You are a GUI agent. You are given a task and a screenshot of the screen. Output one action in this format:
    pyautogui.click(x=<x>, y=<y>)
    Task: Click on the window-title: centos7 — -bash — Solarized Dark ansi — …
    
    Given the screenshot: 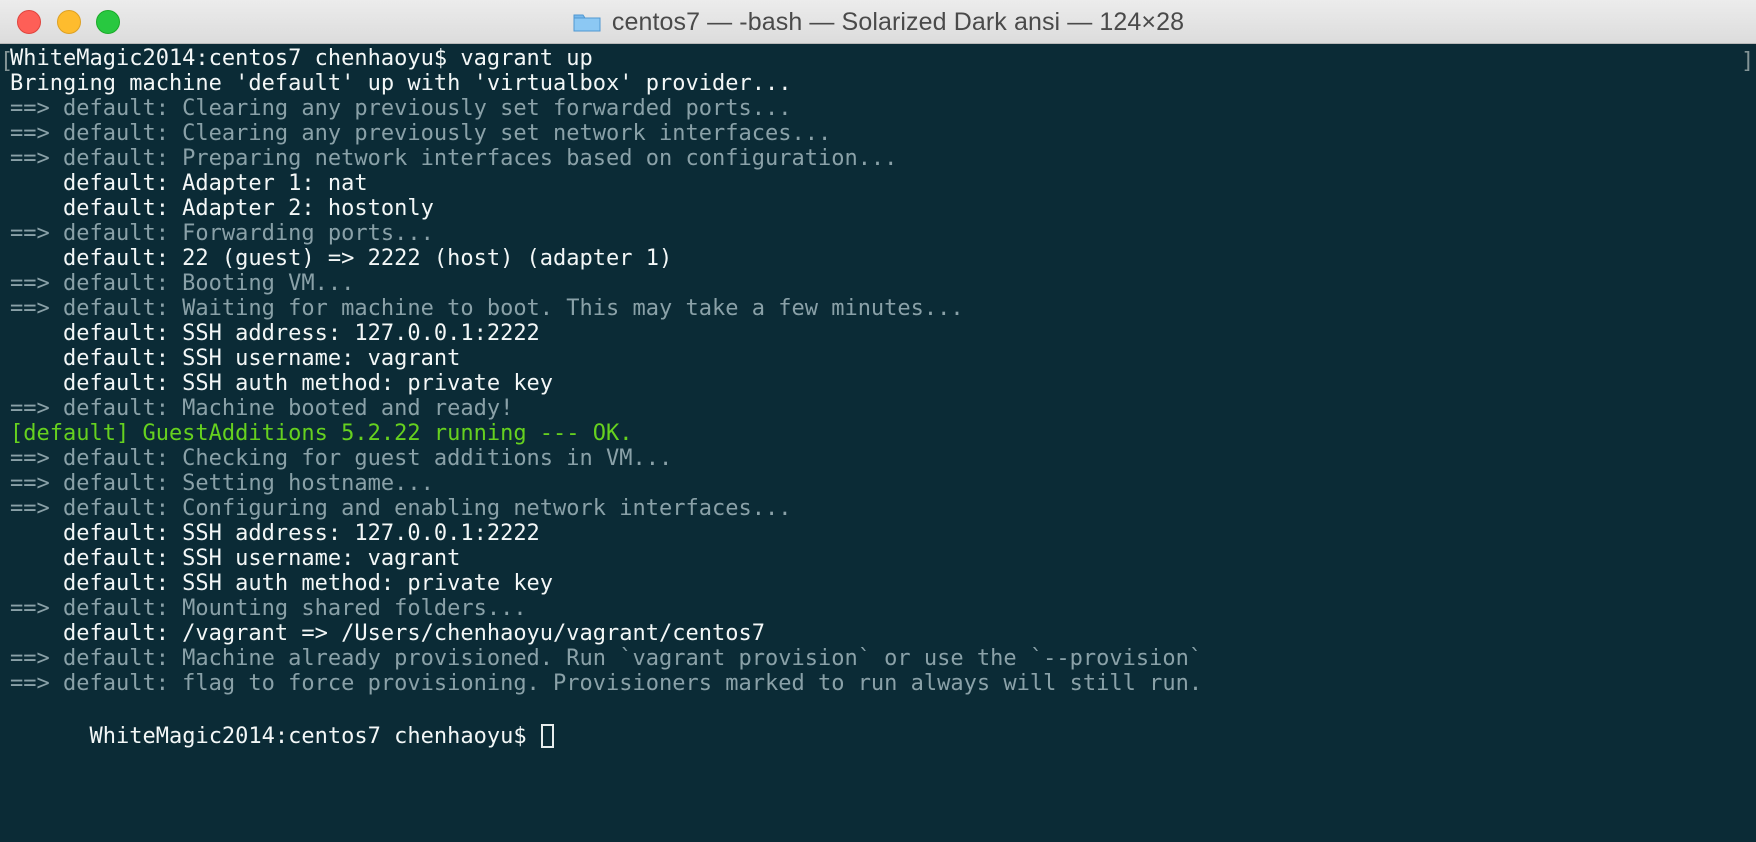 What is the action you would take?
    pyautogui.click(x=898, y=21)
    